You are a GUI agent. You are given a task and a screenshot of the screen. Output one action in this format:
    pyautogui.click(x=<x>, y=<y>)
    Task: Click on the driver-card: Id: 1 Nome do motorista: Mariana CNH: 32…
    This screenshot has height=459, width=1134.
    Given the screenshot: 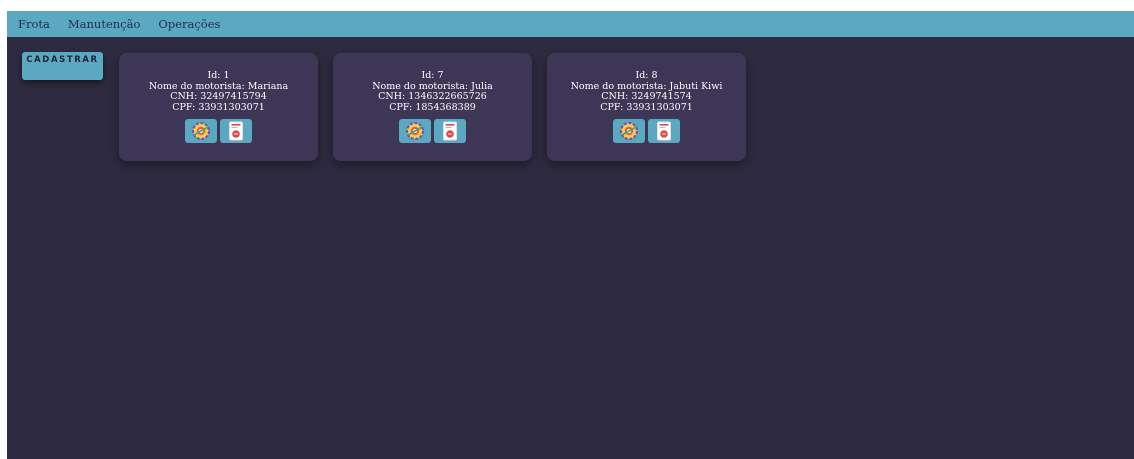 What is the action you would take?
    pyautogui.click(x=218, y=107)
    